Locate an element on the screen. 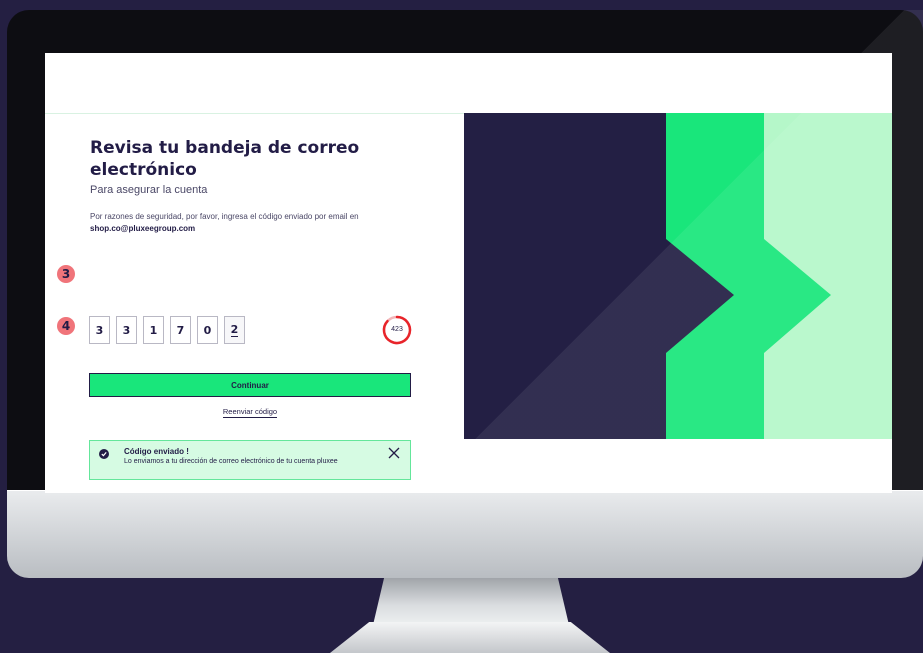 The height and width of the screenshot is (653, 923). code-digit-5: 0 is located at coordinates (207, 330).